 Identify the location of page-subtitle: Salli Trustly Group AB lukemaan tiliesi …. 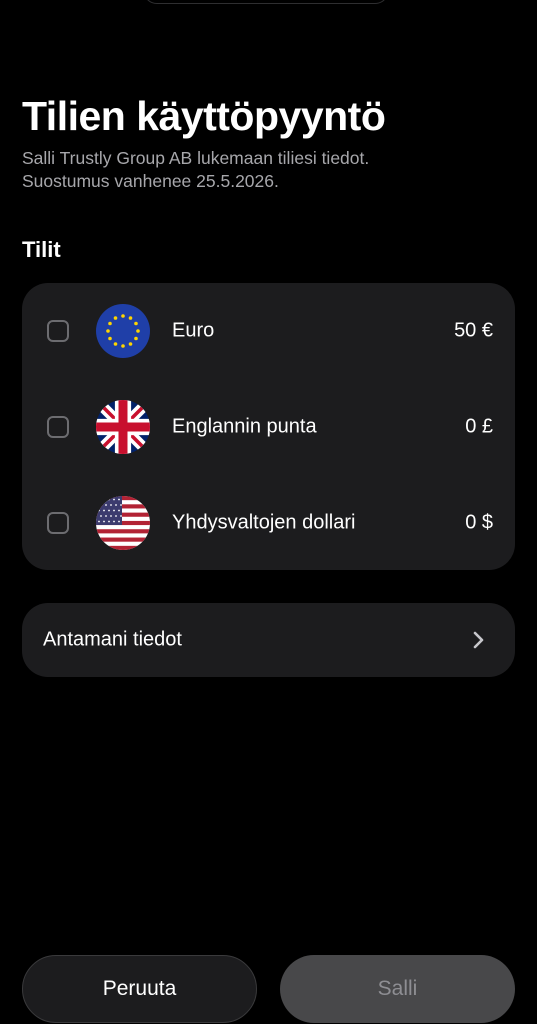
(262, 170).